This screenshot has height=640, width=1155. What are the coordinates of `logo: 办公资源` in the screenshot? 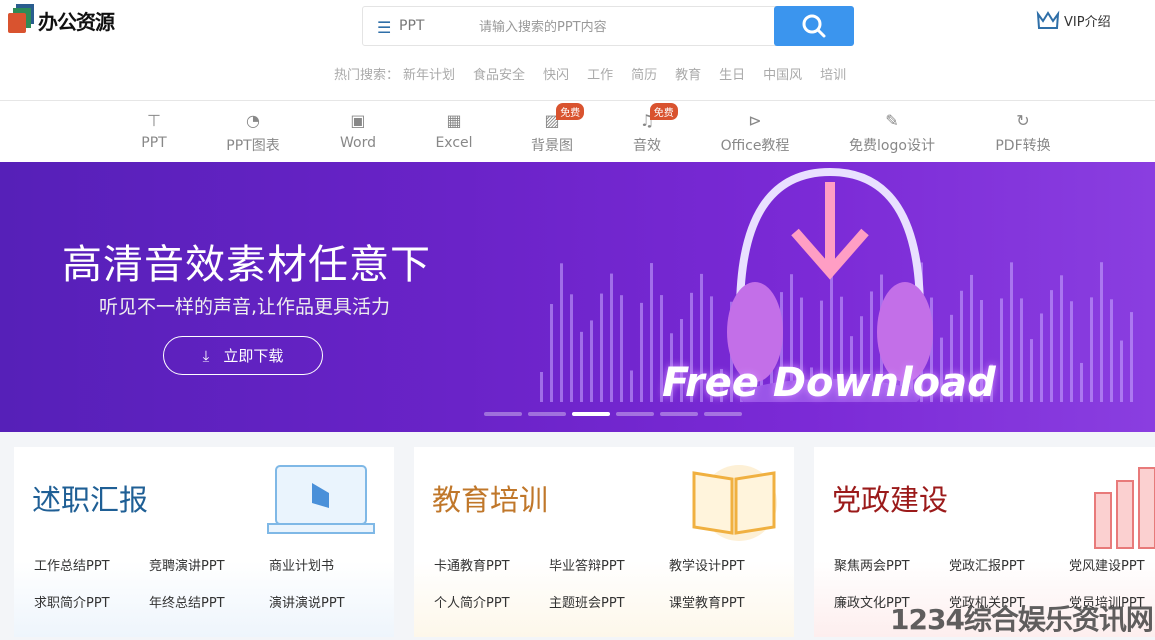 It's located at (61, 20).